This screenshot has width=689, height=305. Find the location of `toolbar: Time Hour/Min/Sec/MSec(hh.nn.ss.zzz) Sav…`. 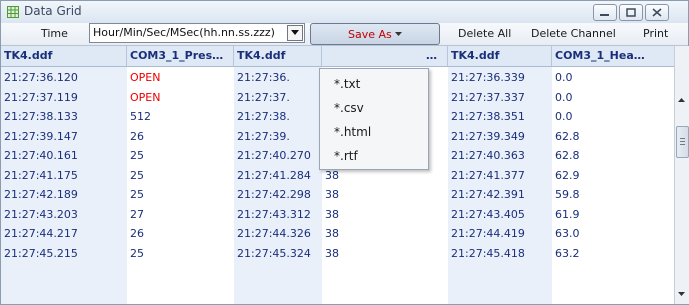

toolbar: Time Hour/Min/Sec/MSec(hh.nn.ss.zzz) Sav… is located at coordinates (344, 34).